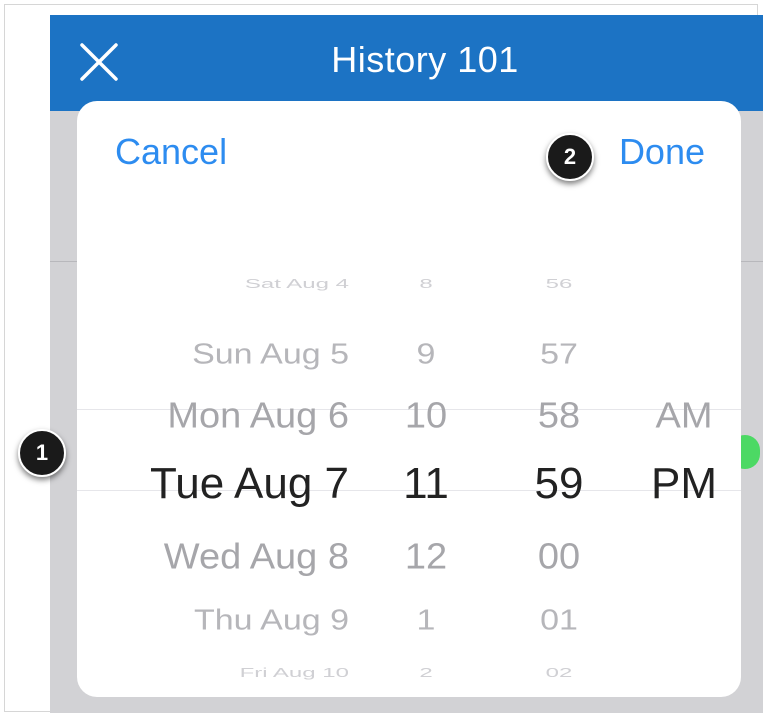 This screenshot has height=717, width=763. I want to click on date-option: Thu Aug 9, so click(213, 620).